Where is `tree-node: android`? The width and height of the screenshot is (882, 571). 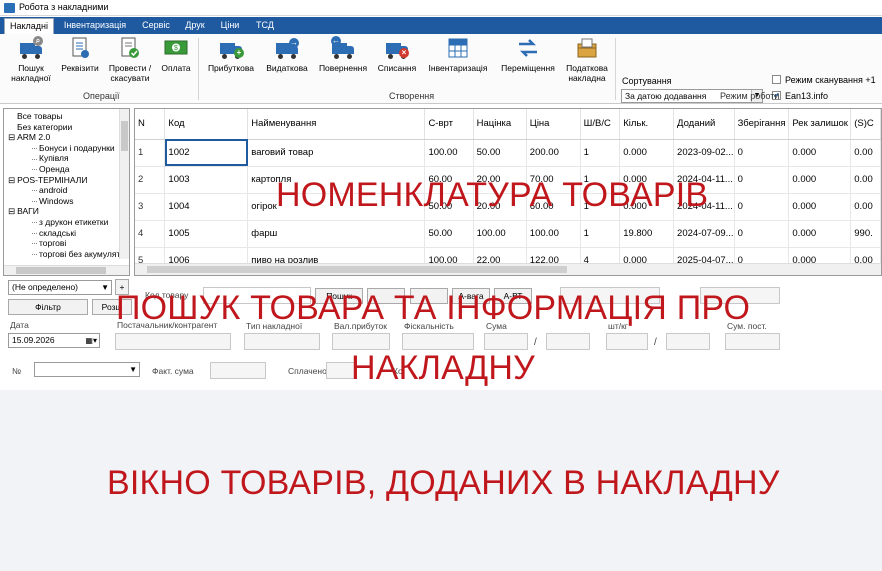 tree-node: android is located at coordinates (49, 190).